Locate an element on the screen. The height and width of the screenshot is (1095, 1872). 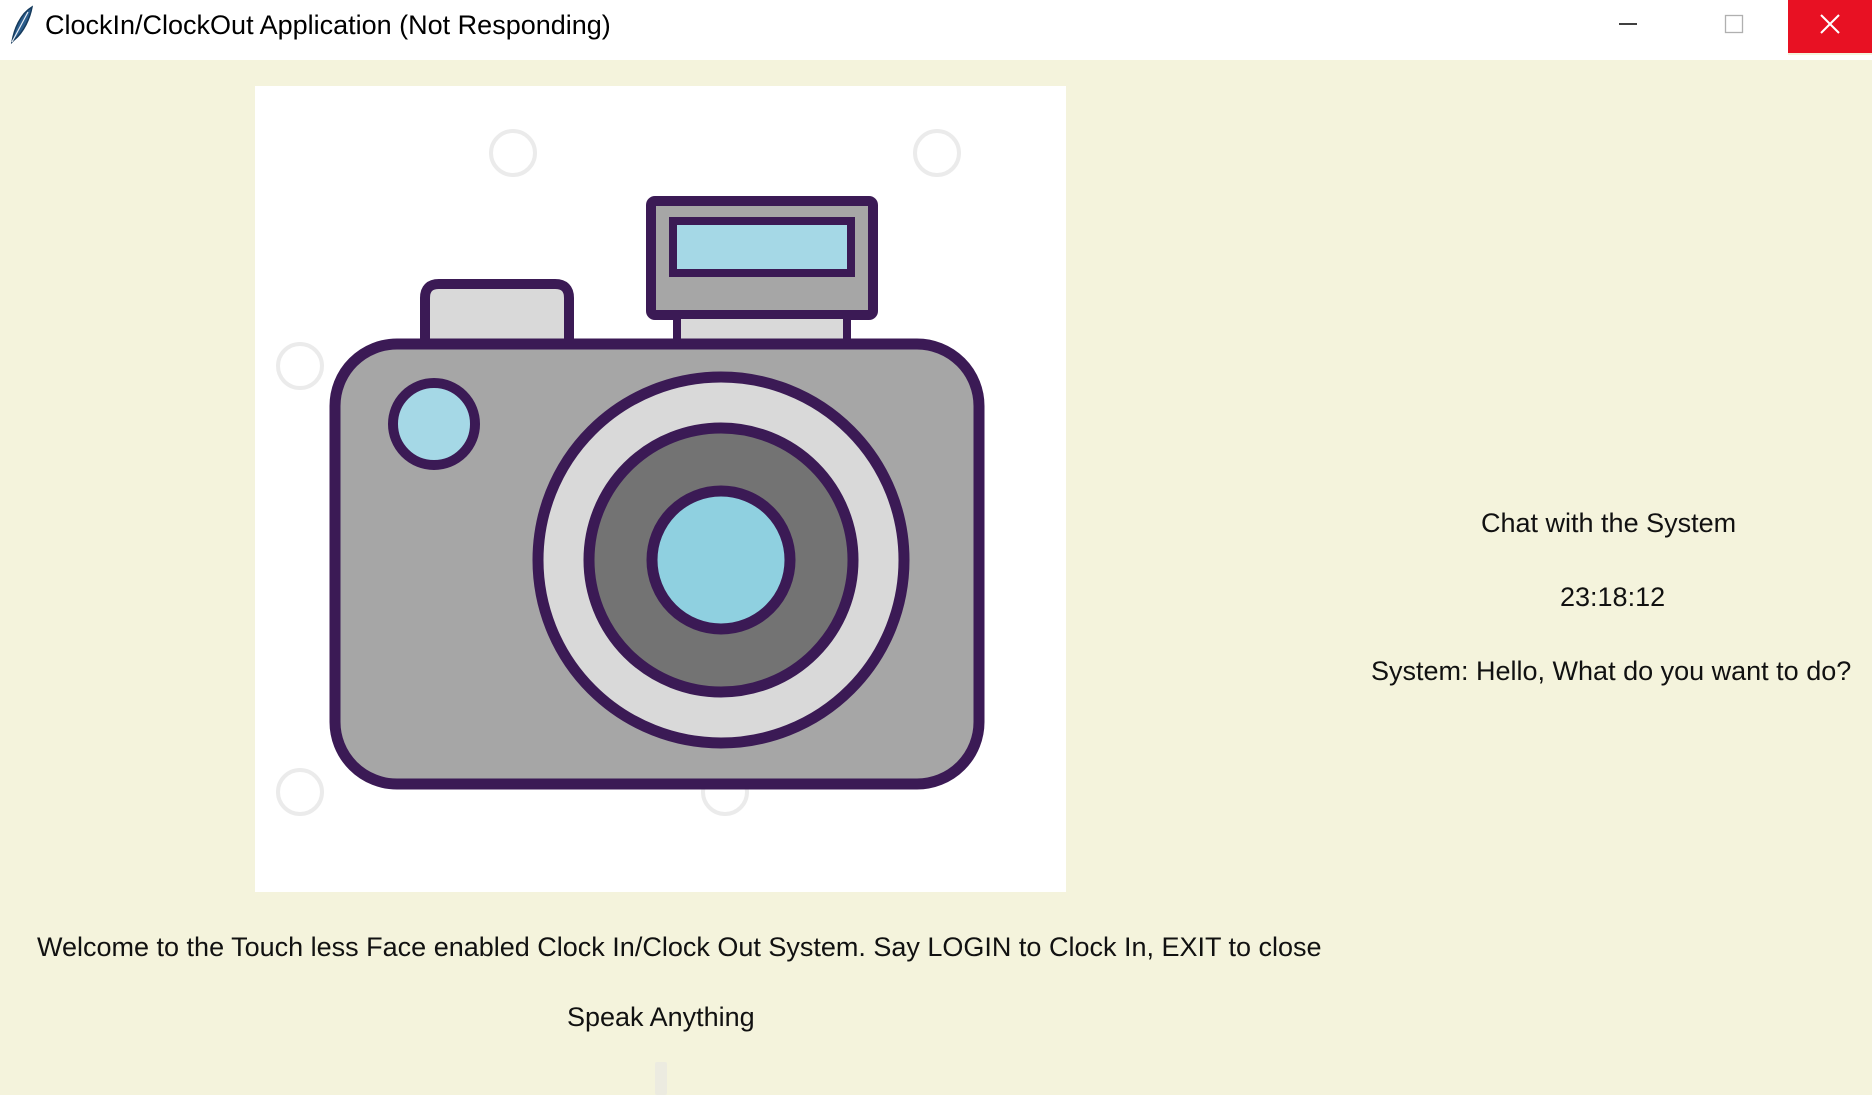
close-icon is located at coordinates (1830, 26).